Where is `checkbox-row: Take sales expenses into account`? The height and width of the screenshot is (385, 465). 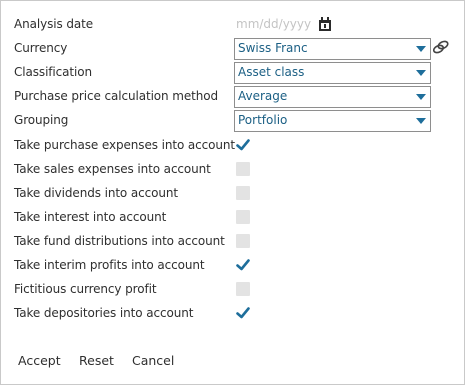 checkbox-row: Take sales expenses into account is located at coordinates (239, 170).